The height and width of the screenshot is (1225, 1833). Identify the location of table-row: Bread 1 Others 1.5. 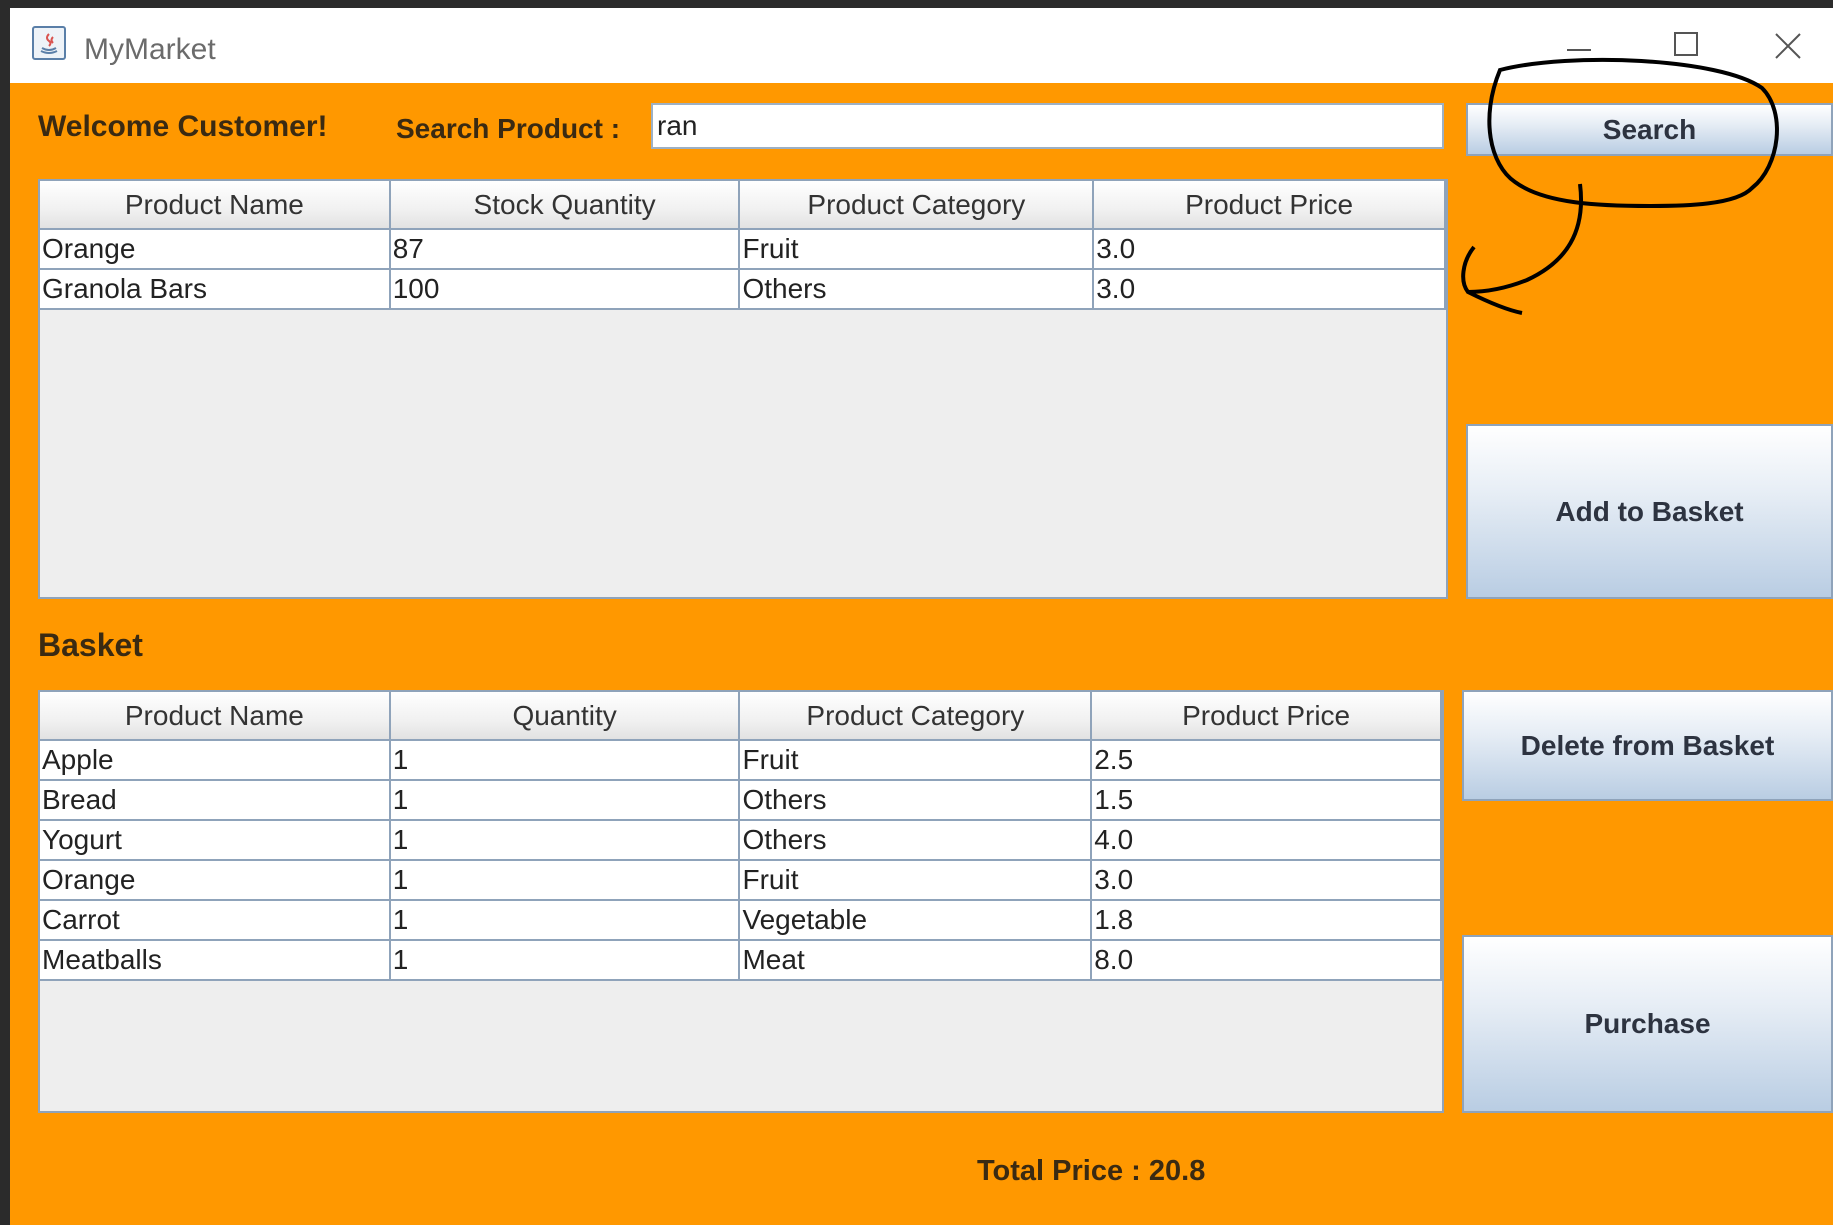
(741, 800).